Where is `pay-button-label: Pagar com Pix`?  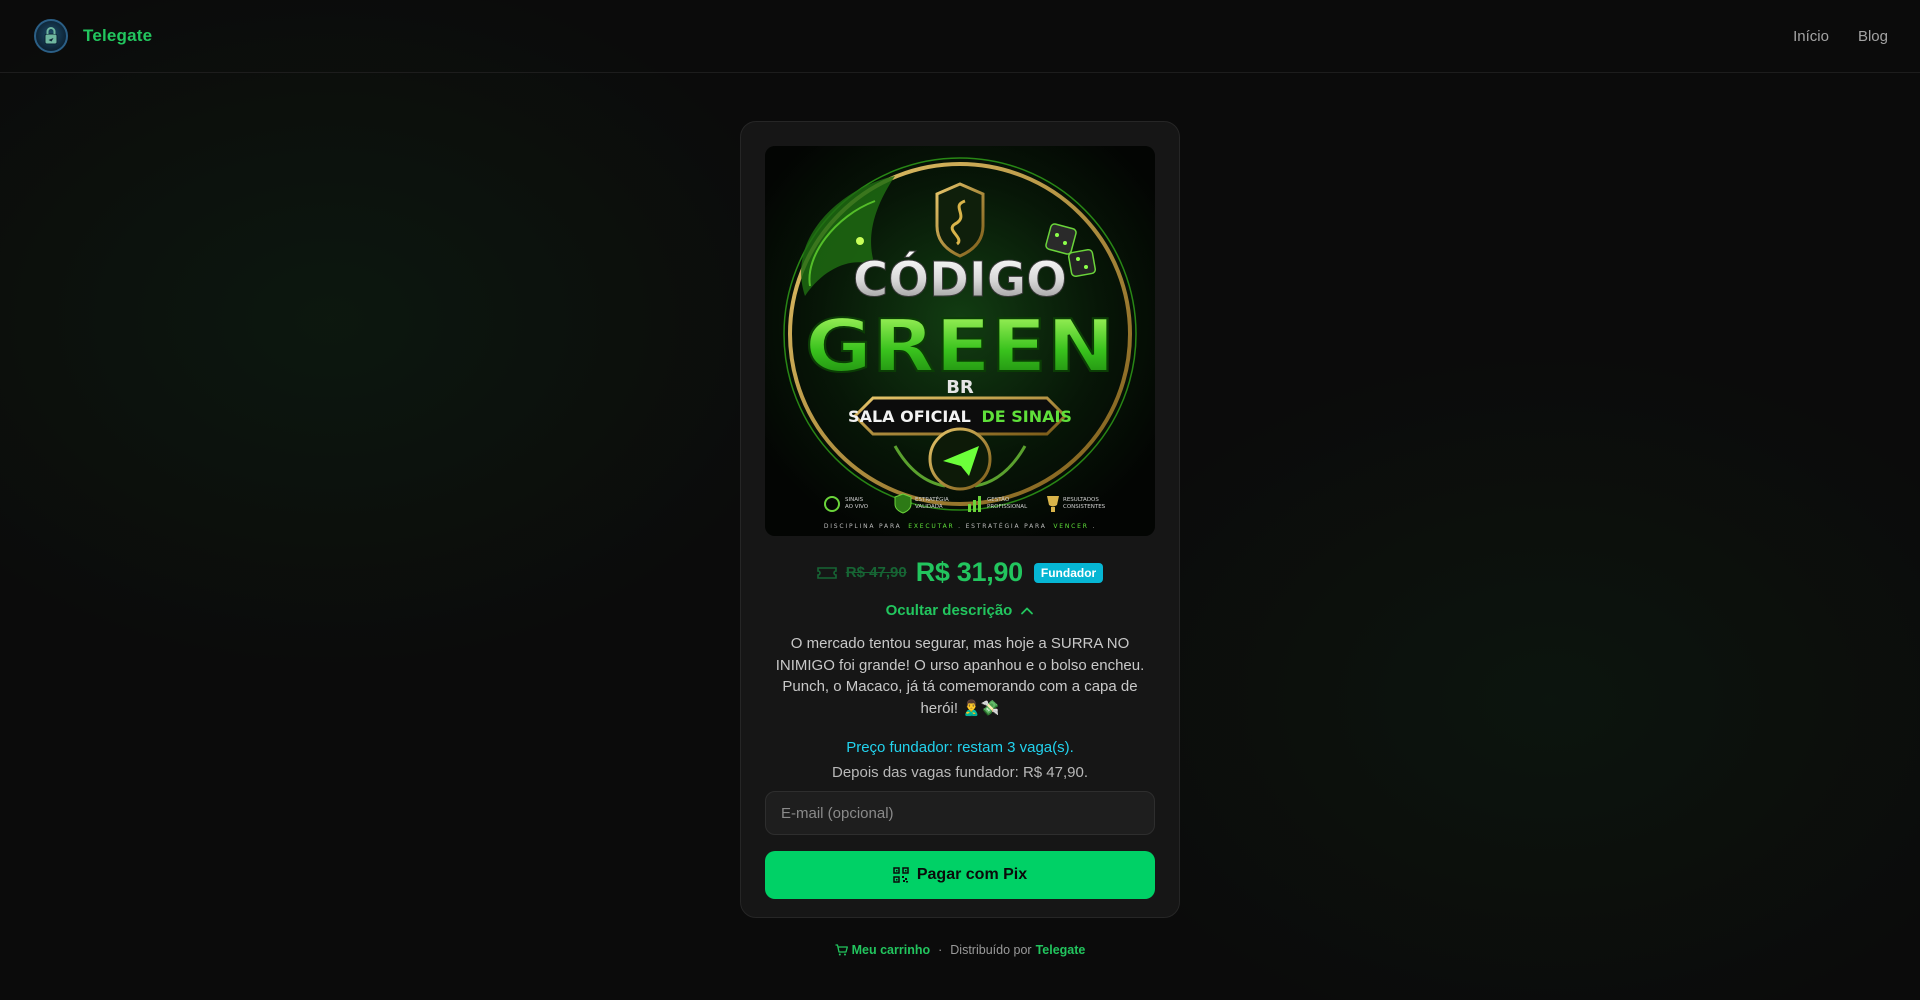
pay-button-label: Pagar com Pix is located at coordinates (972, 874).